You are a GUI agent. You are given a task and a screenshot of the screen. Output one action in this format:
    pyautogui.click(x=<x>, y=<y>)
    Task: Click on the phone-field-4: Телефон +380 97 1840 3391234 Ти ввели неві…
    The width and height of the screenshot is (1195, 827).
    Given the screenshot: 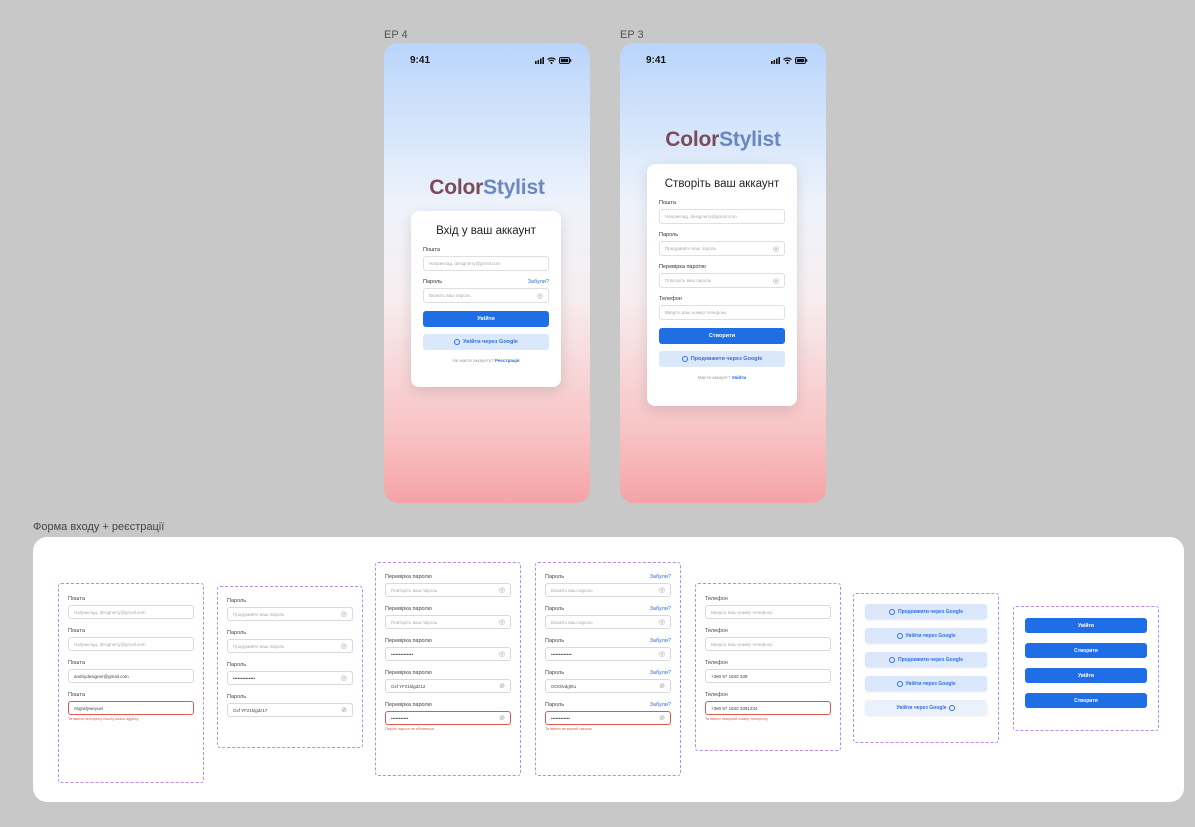 What is the action you would take?
    pyautogui.click(x=768, y=706)
    